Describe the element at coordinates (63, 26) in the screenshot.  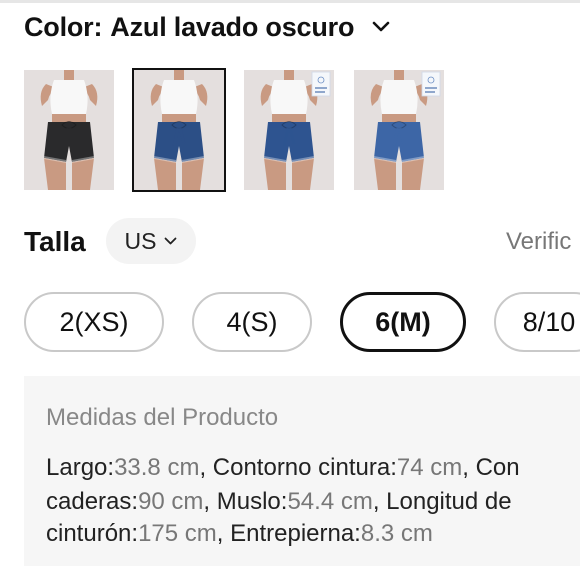
I see `color-label: Color:` at that location.